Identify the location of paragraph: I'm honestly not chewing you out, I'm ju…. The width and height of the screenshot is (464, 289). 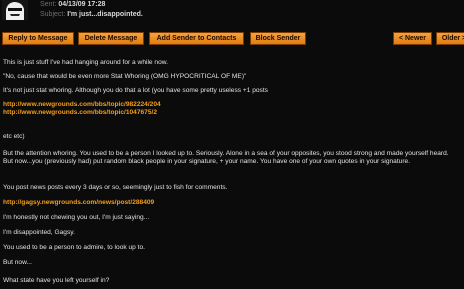
(76, 217).